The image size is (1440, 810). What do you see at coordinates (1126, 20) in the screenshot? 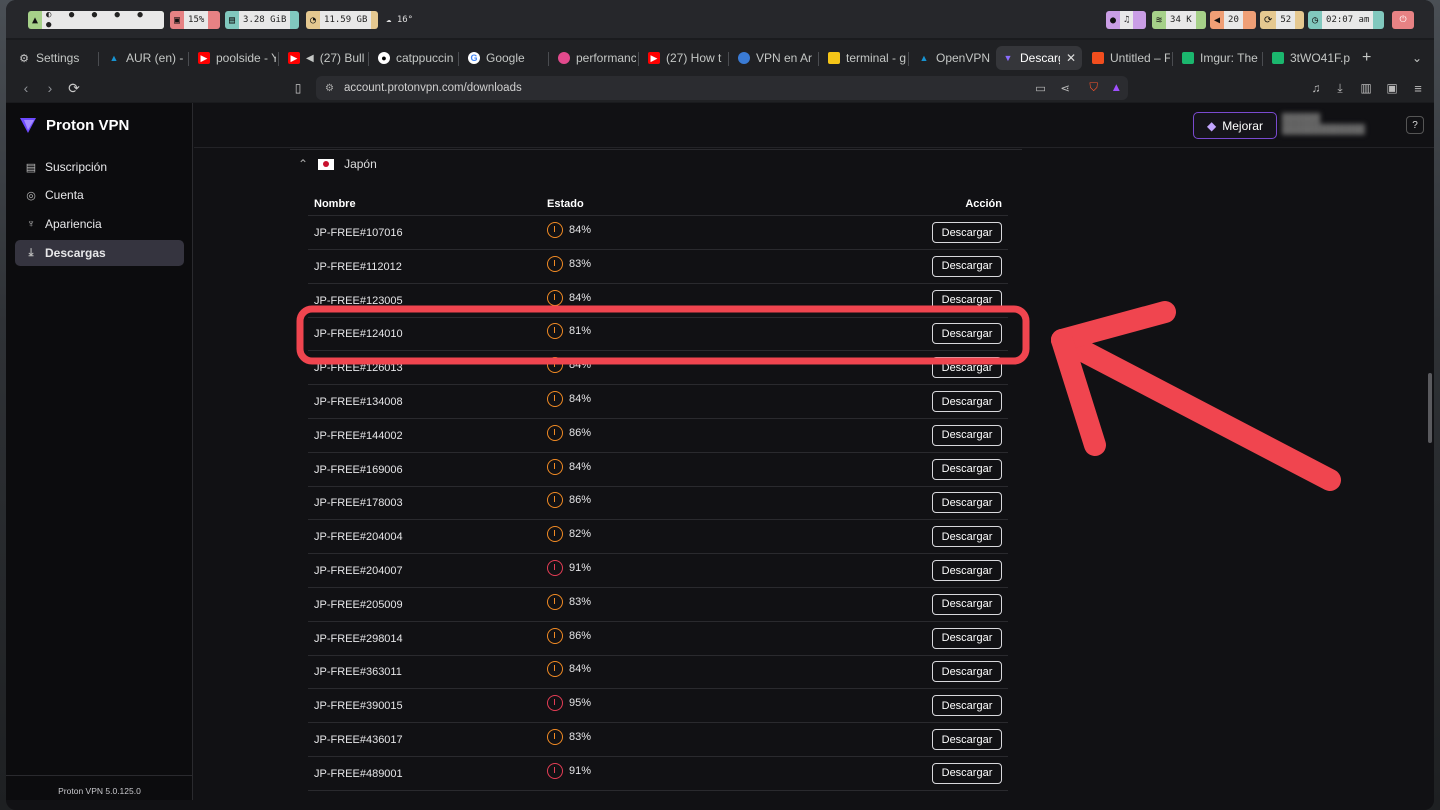
I see `media-widget: ● ♫` at bounding box center [1126, 20].